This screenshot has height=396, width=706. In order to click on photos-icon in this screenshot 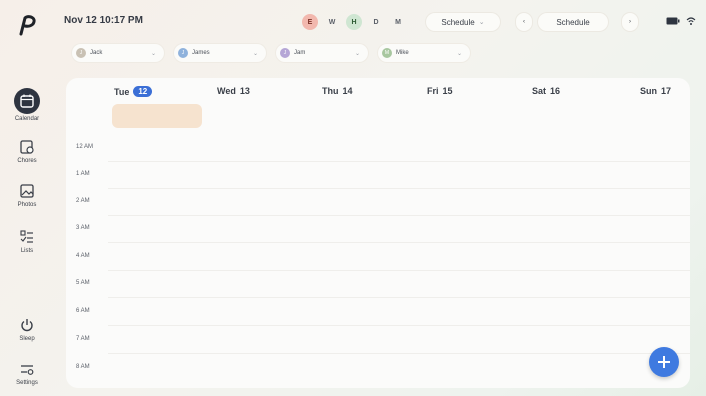, I will do `click(27, 191)`.